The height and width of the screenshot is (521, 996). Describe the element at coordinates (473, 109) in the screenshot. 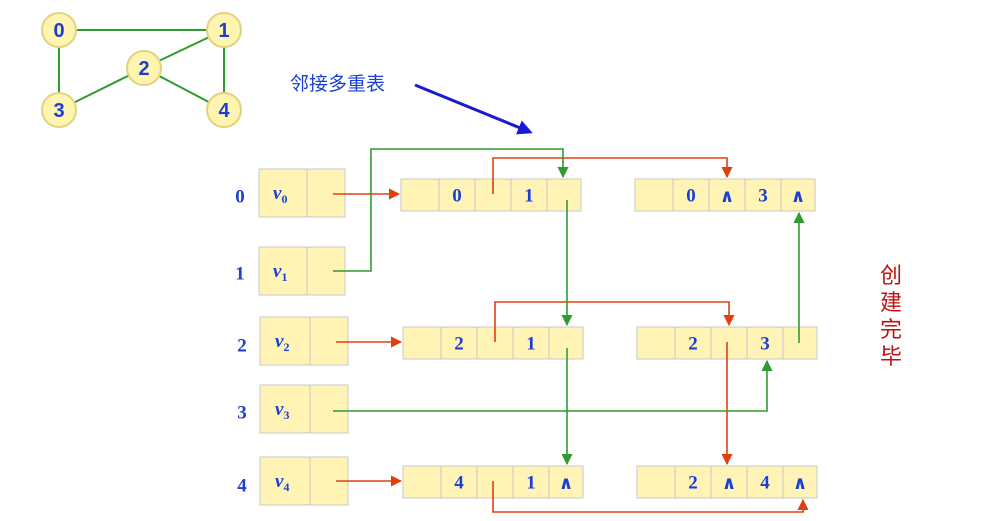

I see `title-pointer-arrow` at that location.